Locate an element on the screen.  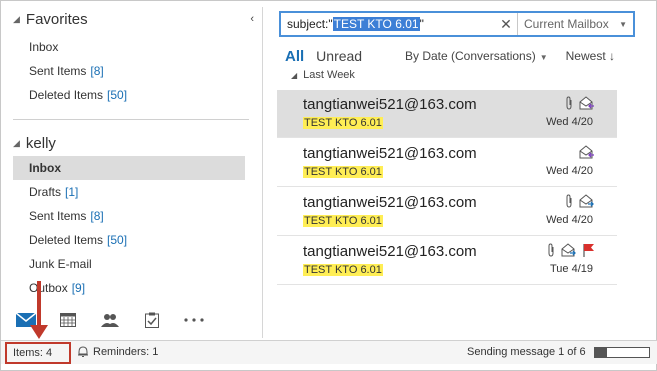
favorites-item-deleted-items: Deleted Items [50] is located at coordinates (129, 95).